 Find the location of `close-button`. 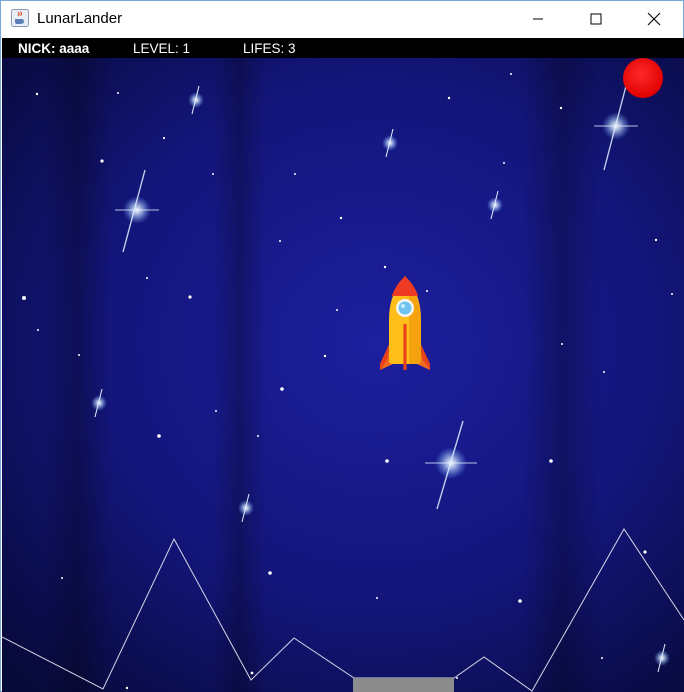

close-button is located at coordinates (654, 19).